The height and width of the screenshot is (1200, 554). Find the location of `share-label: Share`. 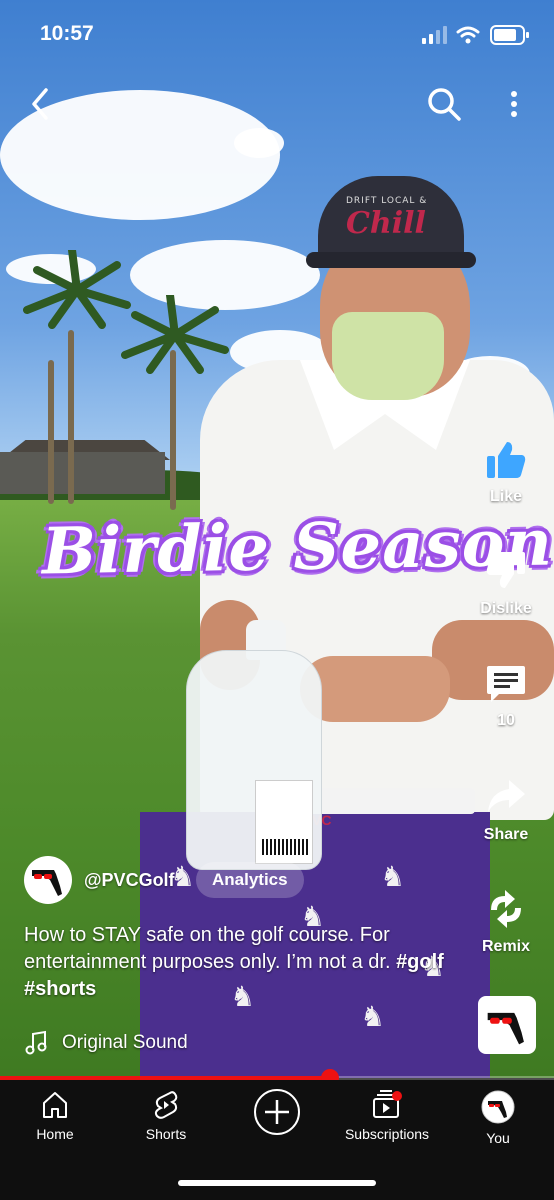

share-label: Share is located at coordinates (506, 834).